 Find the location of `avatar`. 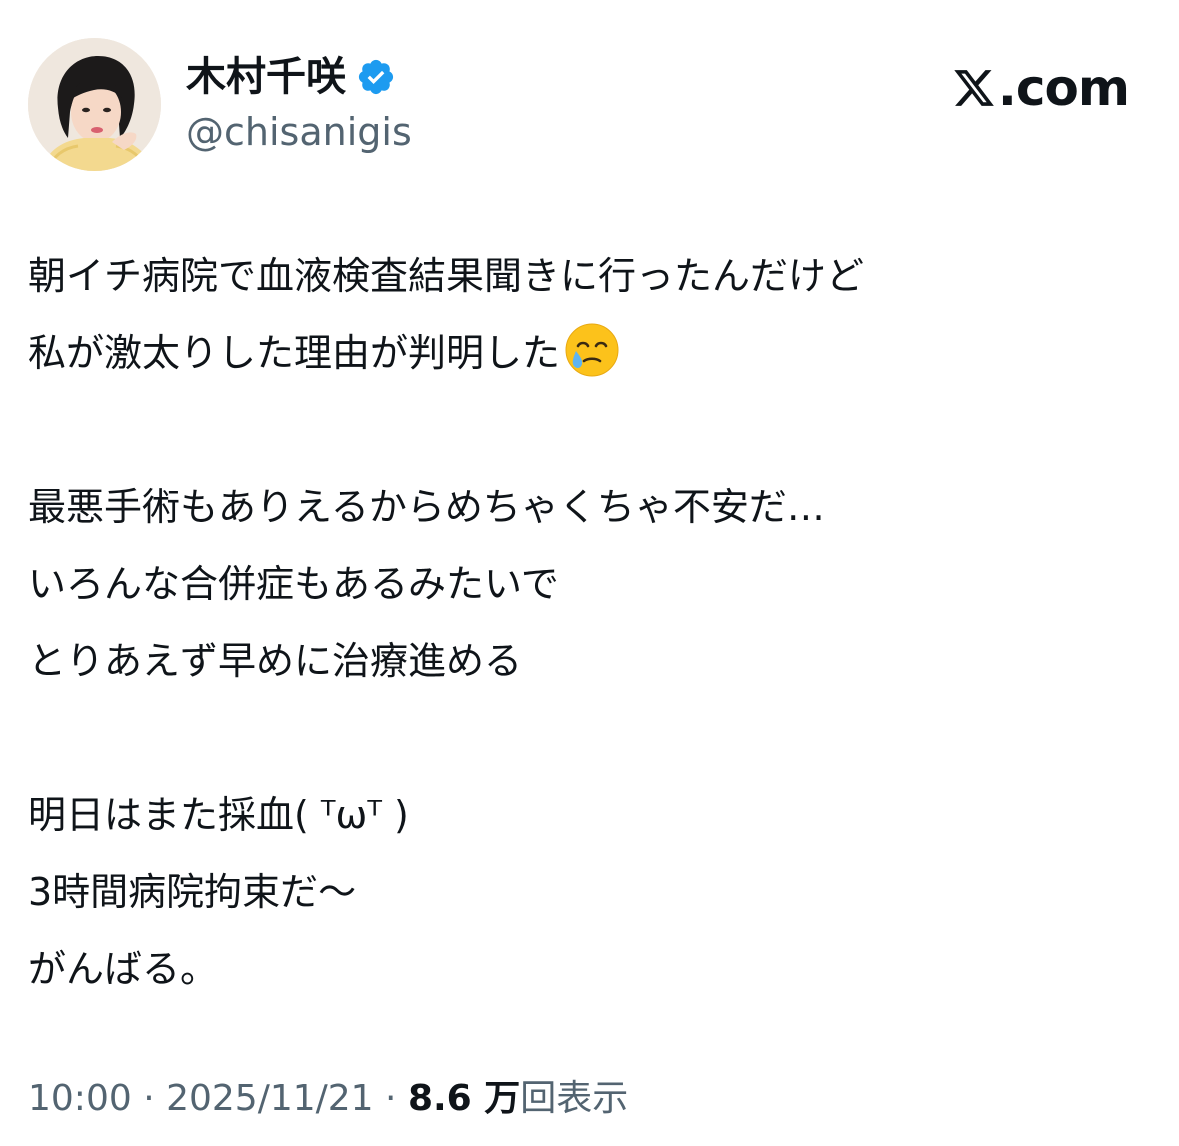

avatar is located at coordinates (94, 104).